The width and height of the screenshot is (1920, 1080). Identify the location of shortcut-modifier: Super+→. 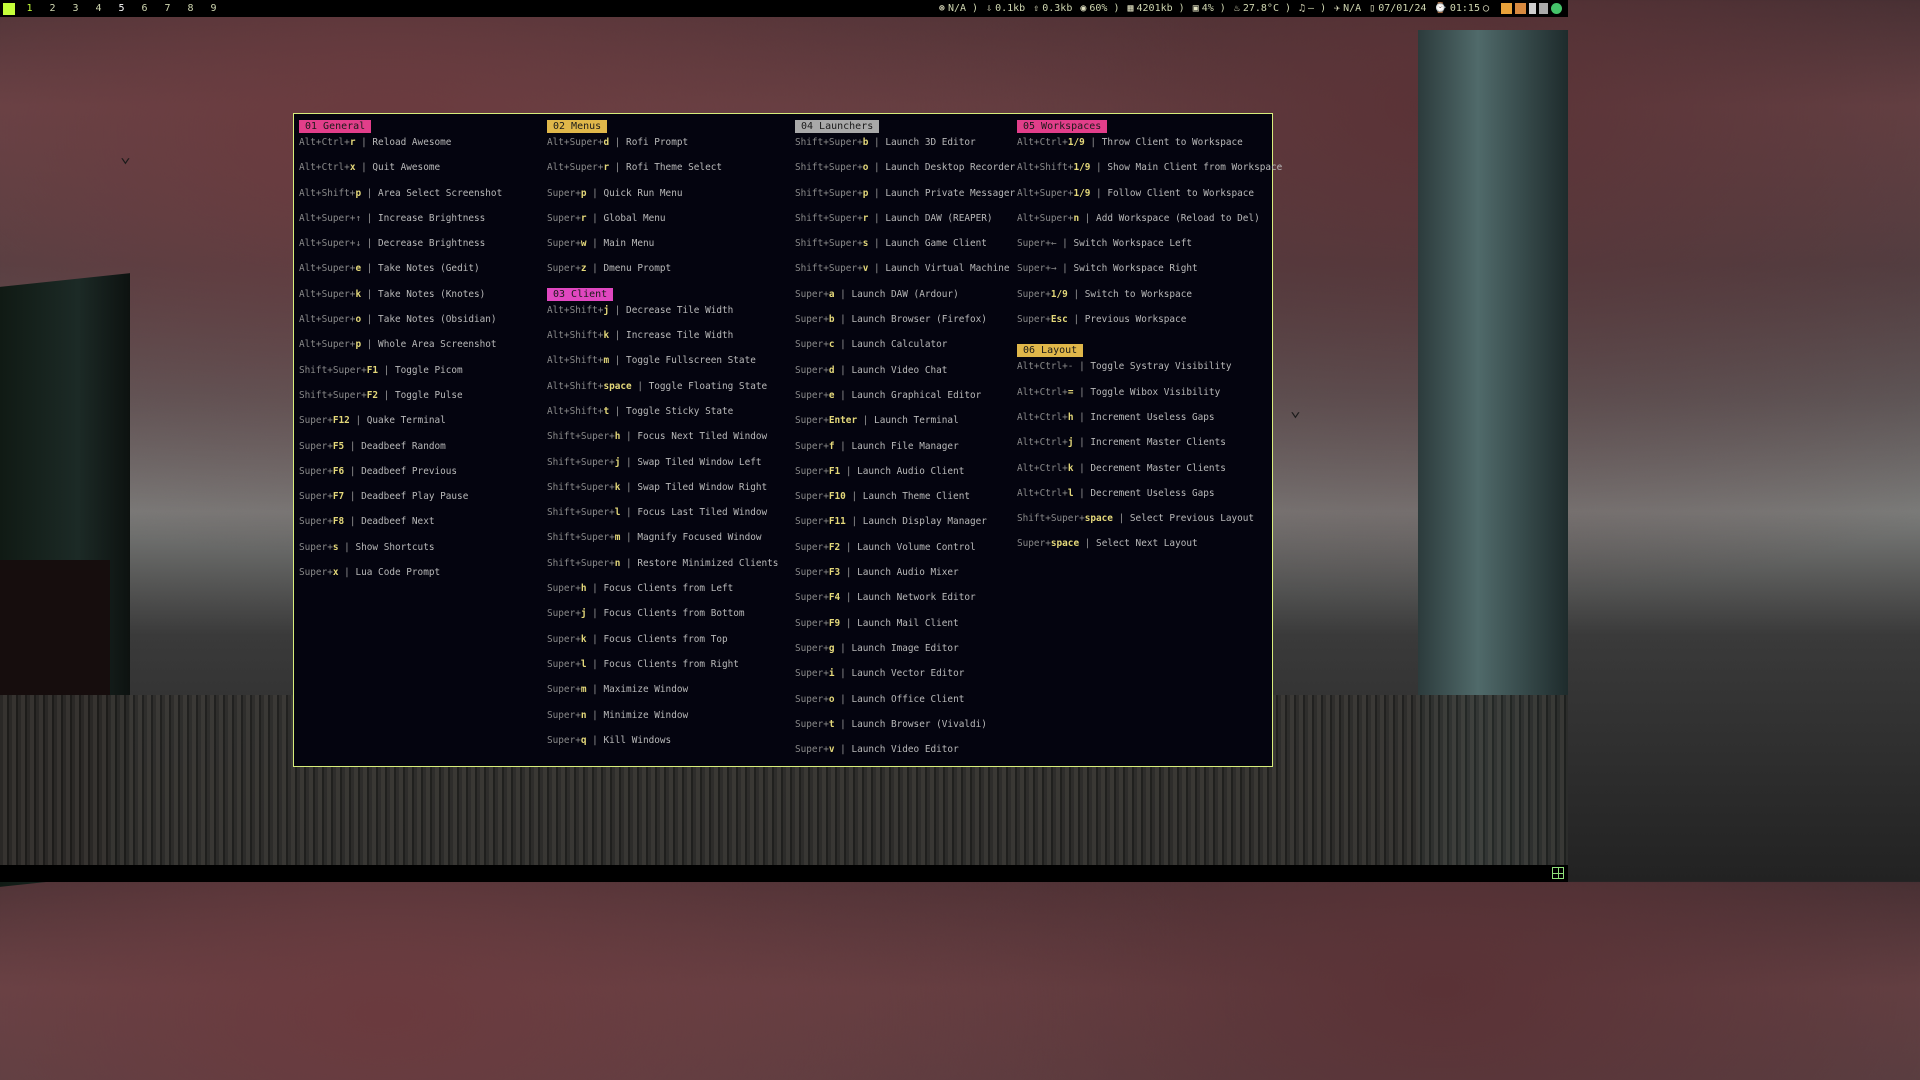
(1037, 269).